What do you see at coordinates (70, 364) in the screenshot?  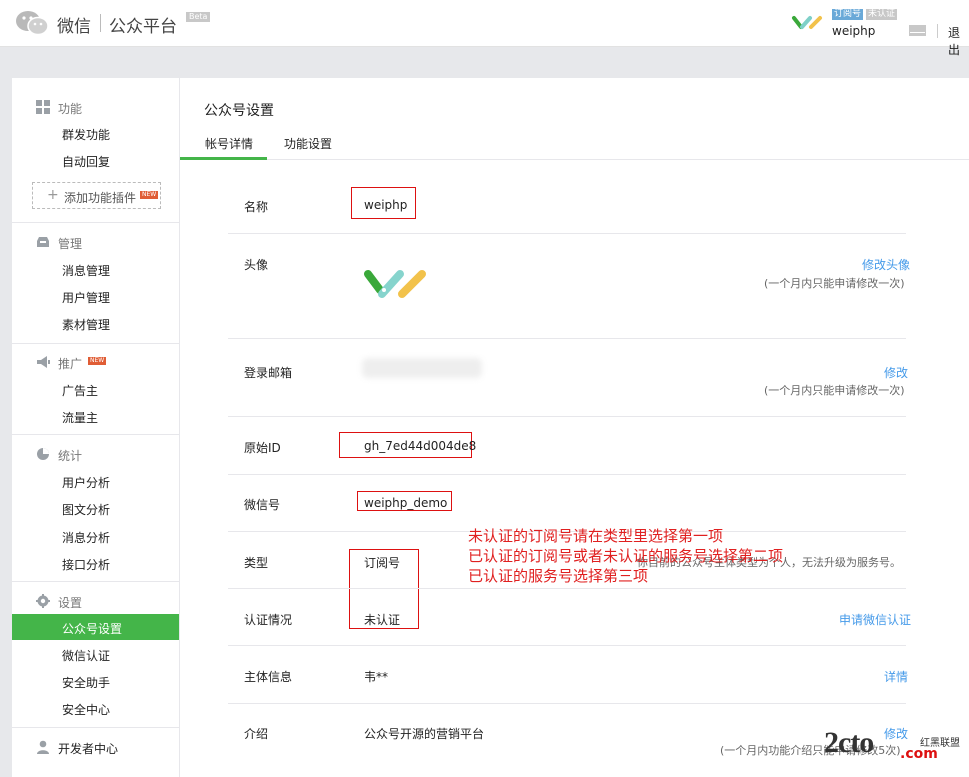 I see `sidebar-section-label: 推广` at bounding box center [70, 364].